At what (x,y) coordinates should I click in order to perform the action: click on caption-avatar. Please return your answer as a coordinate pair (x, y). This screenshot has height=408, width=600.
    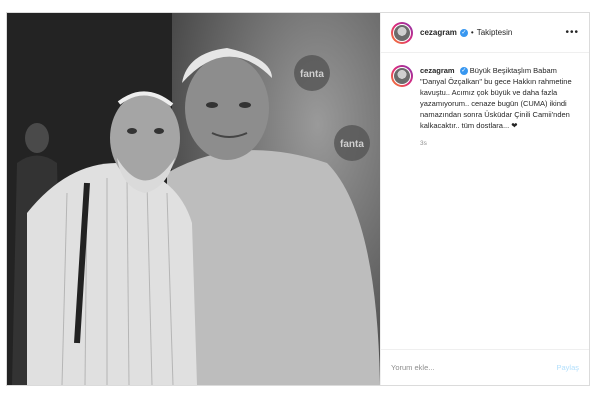
    Looking at the image, I should click on (402, 76).